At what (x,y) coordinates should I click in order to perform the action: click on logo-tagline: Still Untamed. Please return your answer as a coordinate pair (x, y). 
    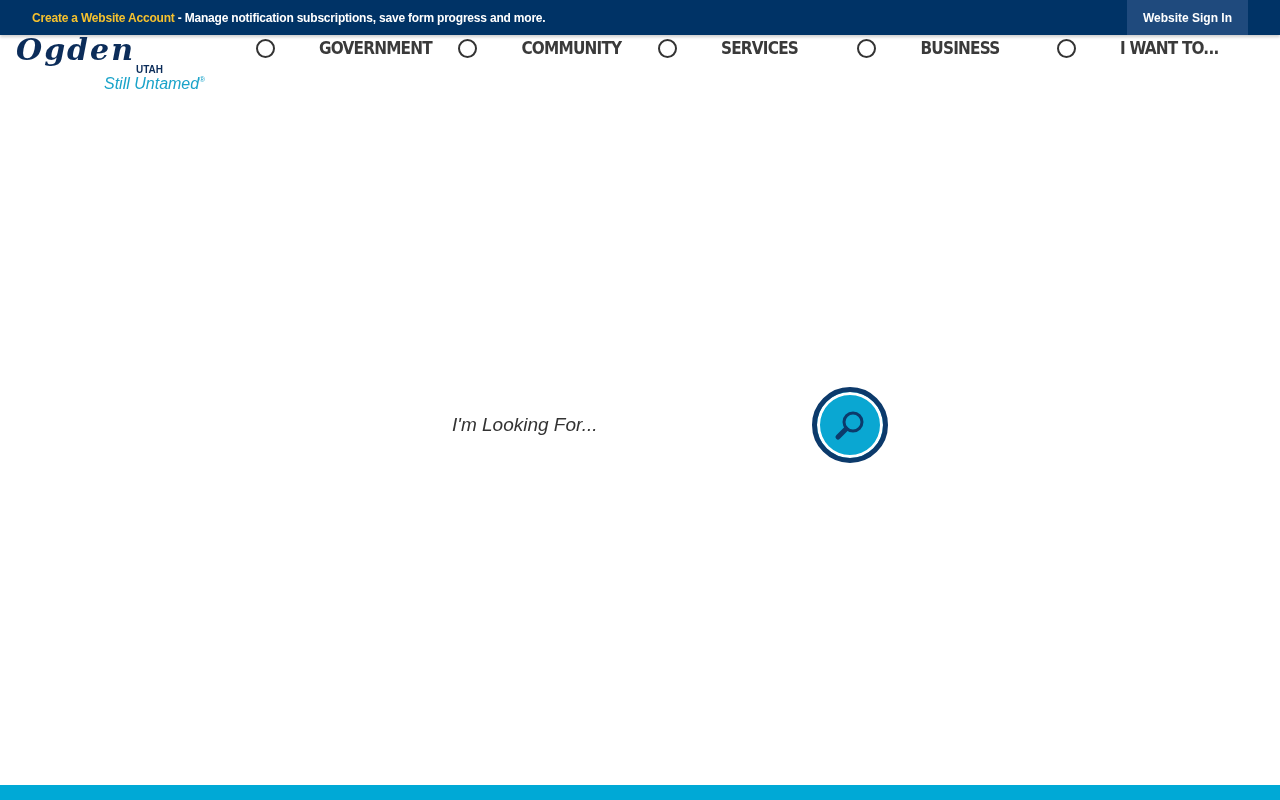
    Looking at the image, I should click on (152, 84).